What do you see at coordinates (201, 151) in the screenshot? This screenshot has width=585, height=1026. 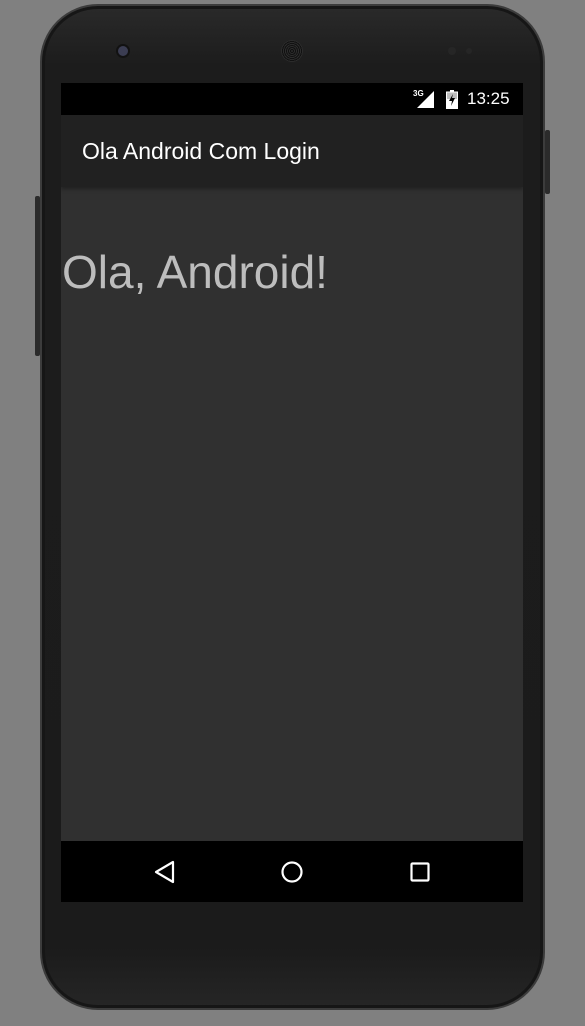 I see `app-title: Ola Android Com Login` at bounding box center [201, 151].